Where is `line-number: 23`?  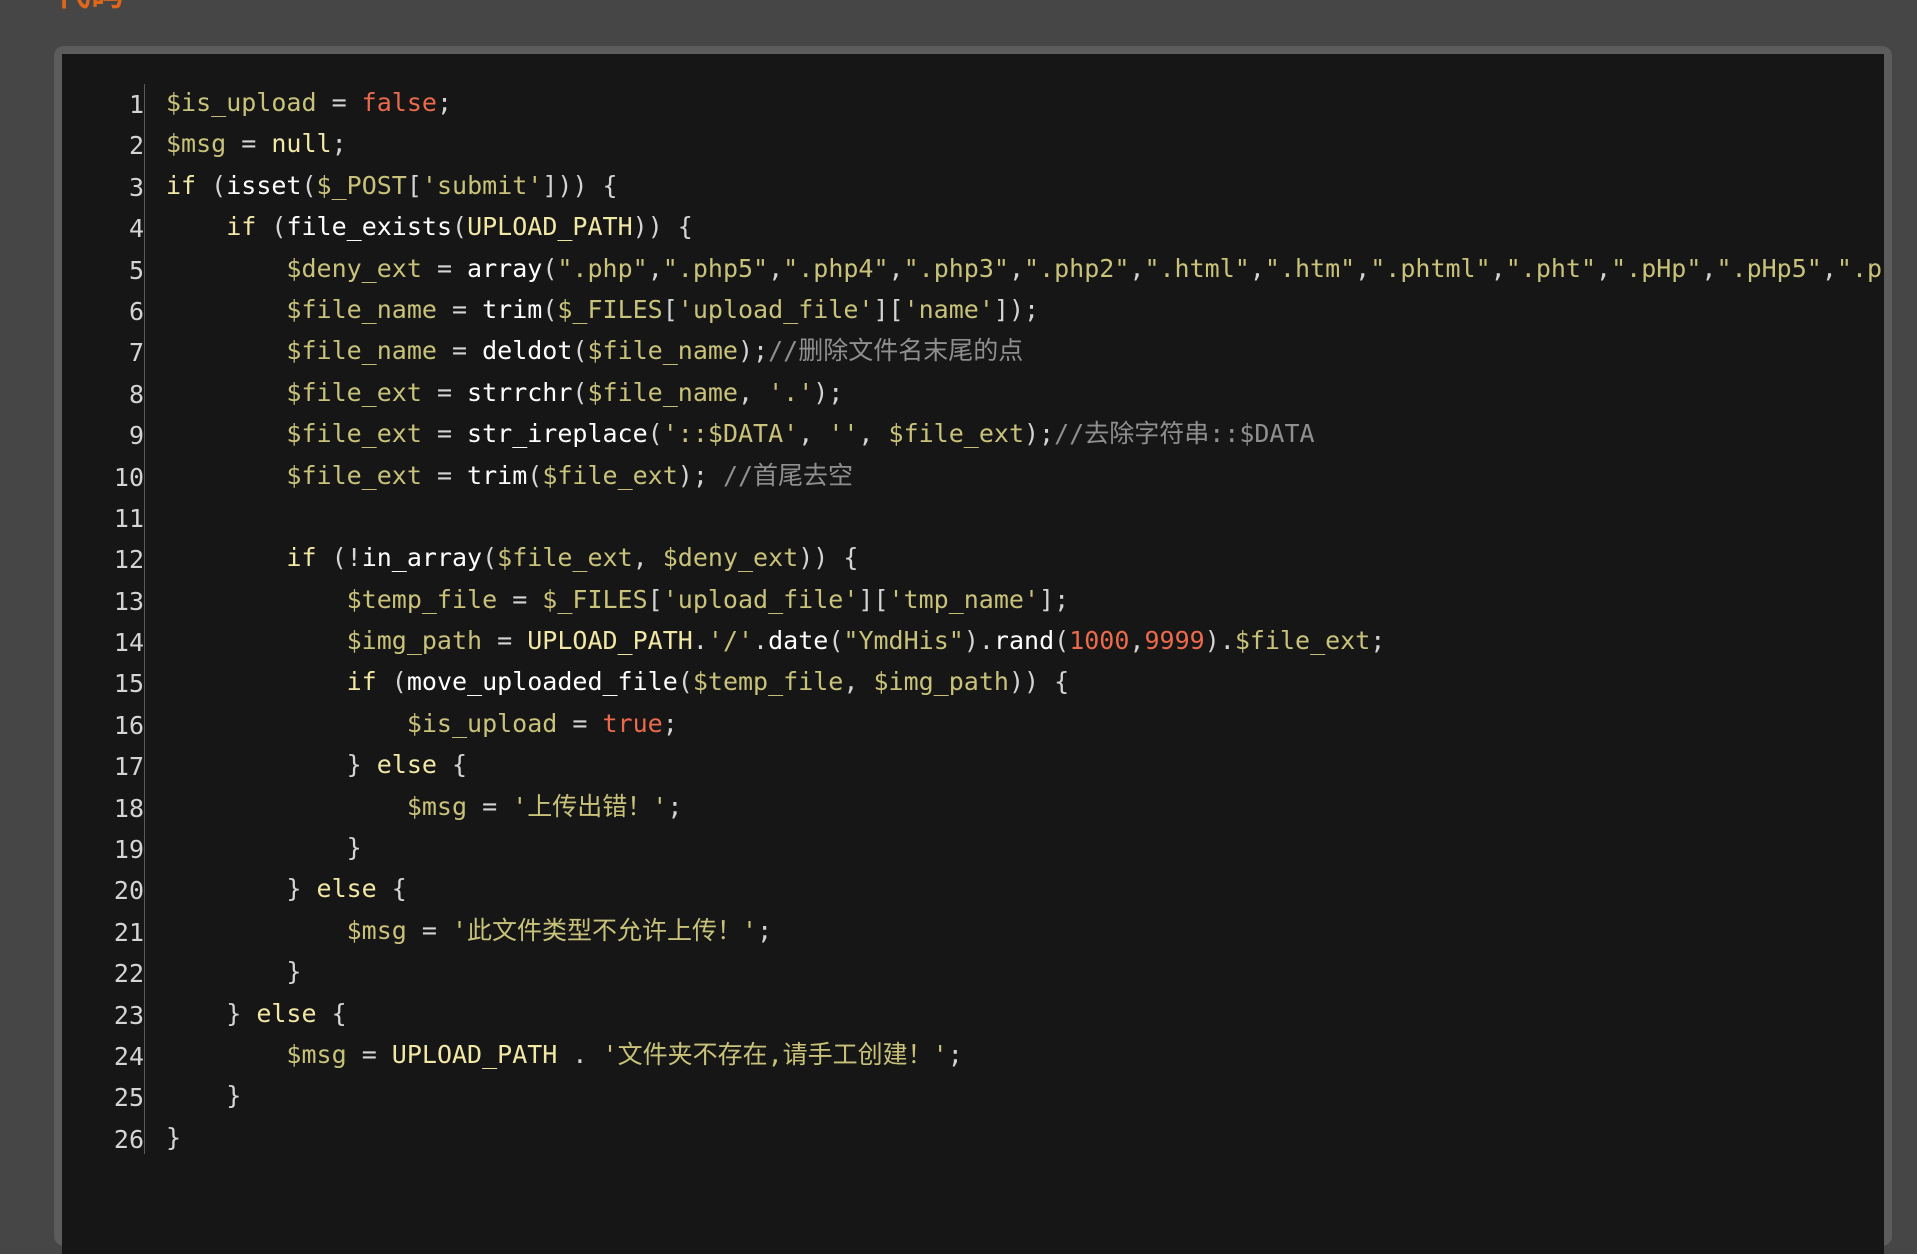 line-number: 23 is located at coordinates (128, 1015).